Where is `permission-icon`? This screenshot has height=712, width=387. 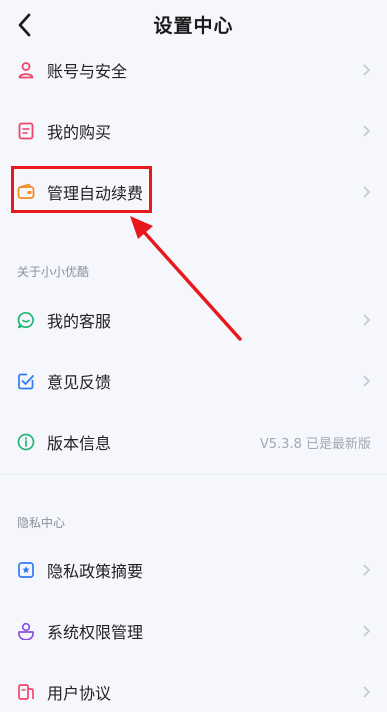
permission-icon is located at coordinates (26, 631).